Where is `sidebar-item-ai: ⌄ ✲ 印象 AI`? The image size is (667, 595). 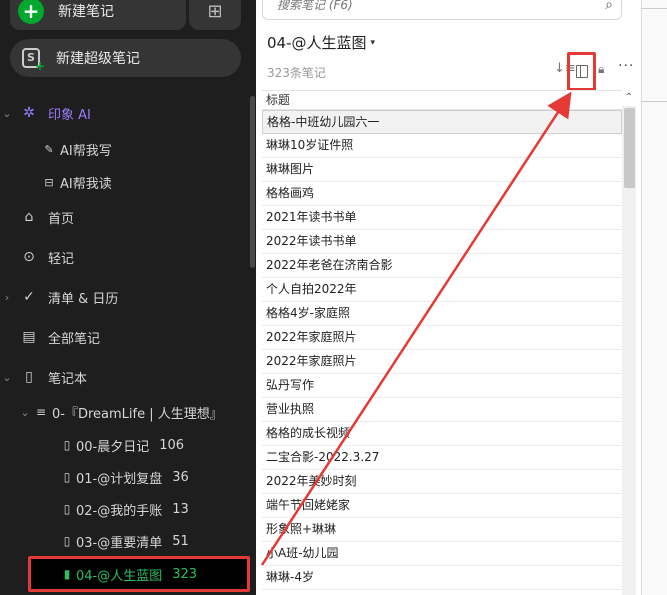 sidebar-item-ai: ⌄ ✲ 印象 AI is located at coordinates (45, 113).